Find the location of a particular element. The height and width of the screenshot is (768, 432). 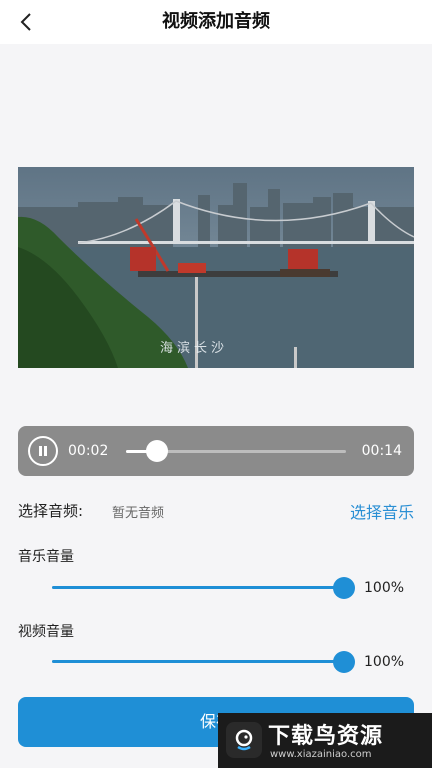

select-music-link: 选择音乐 is located at coordinates (382, 511).